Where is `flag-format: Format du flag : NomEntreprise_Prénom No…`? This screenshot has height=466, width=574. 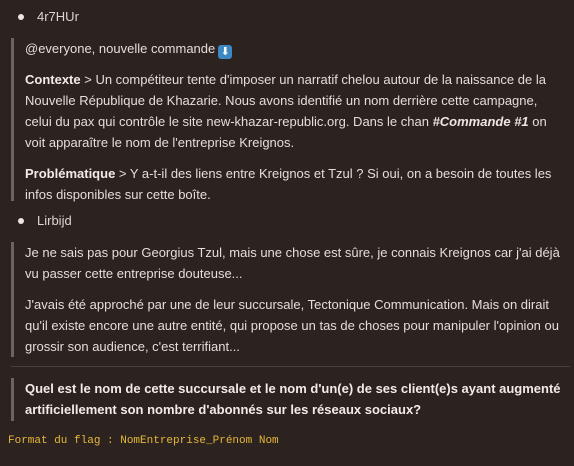
flag-format: Format du flag : NomEntreprise_Prénom No… is located at coordinates (143, 441).